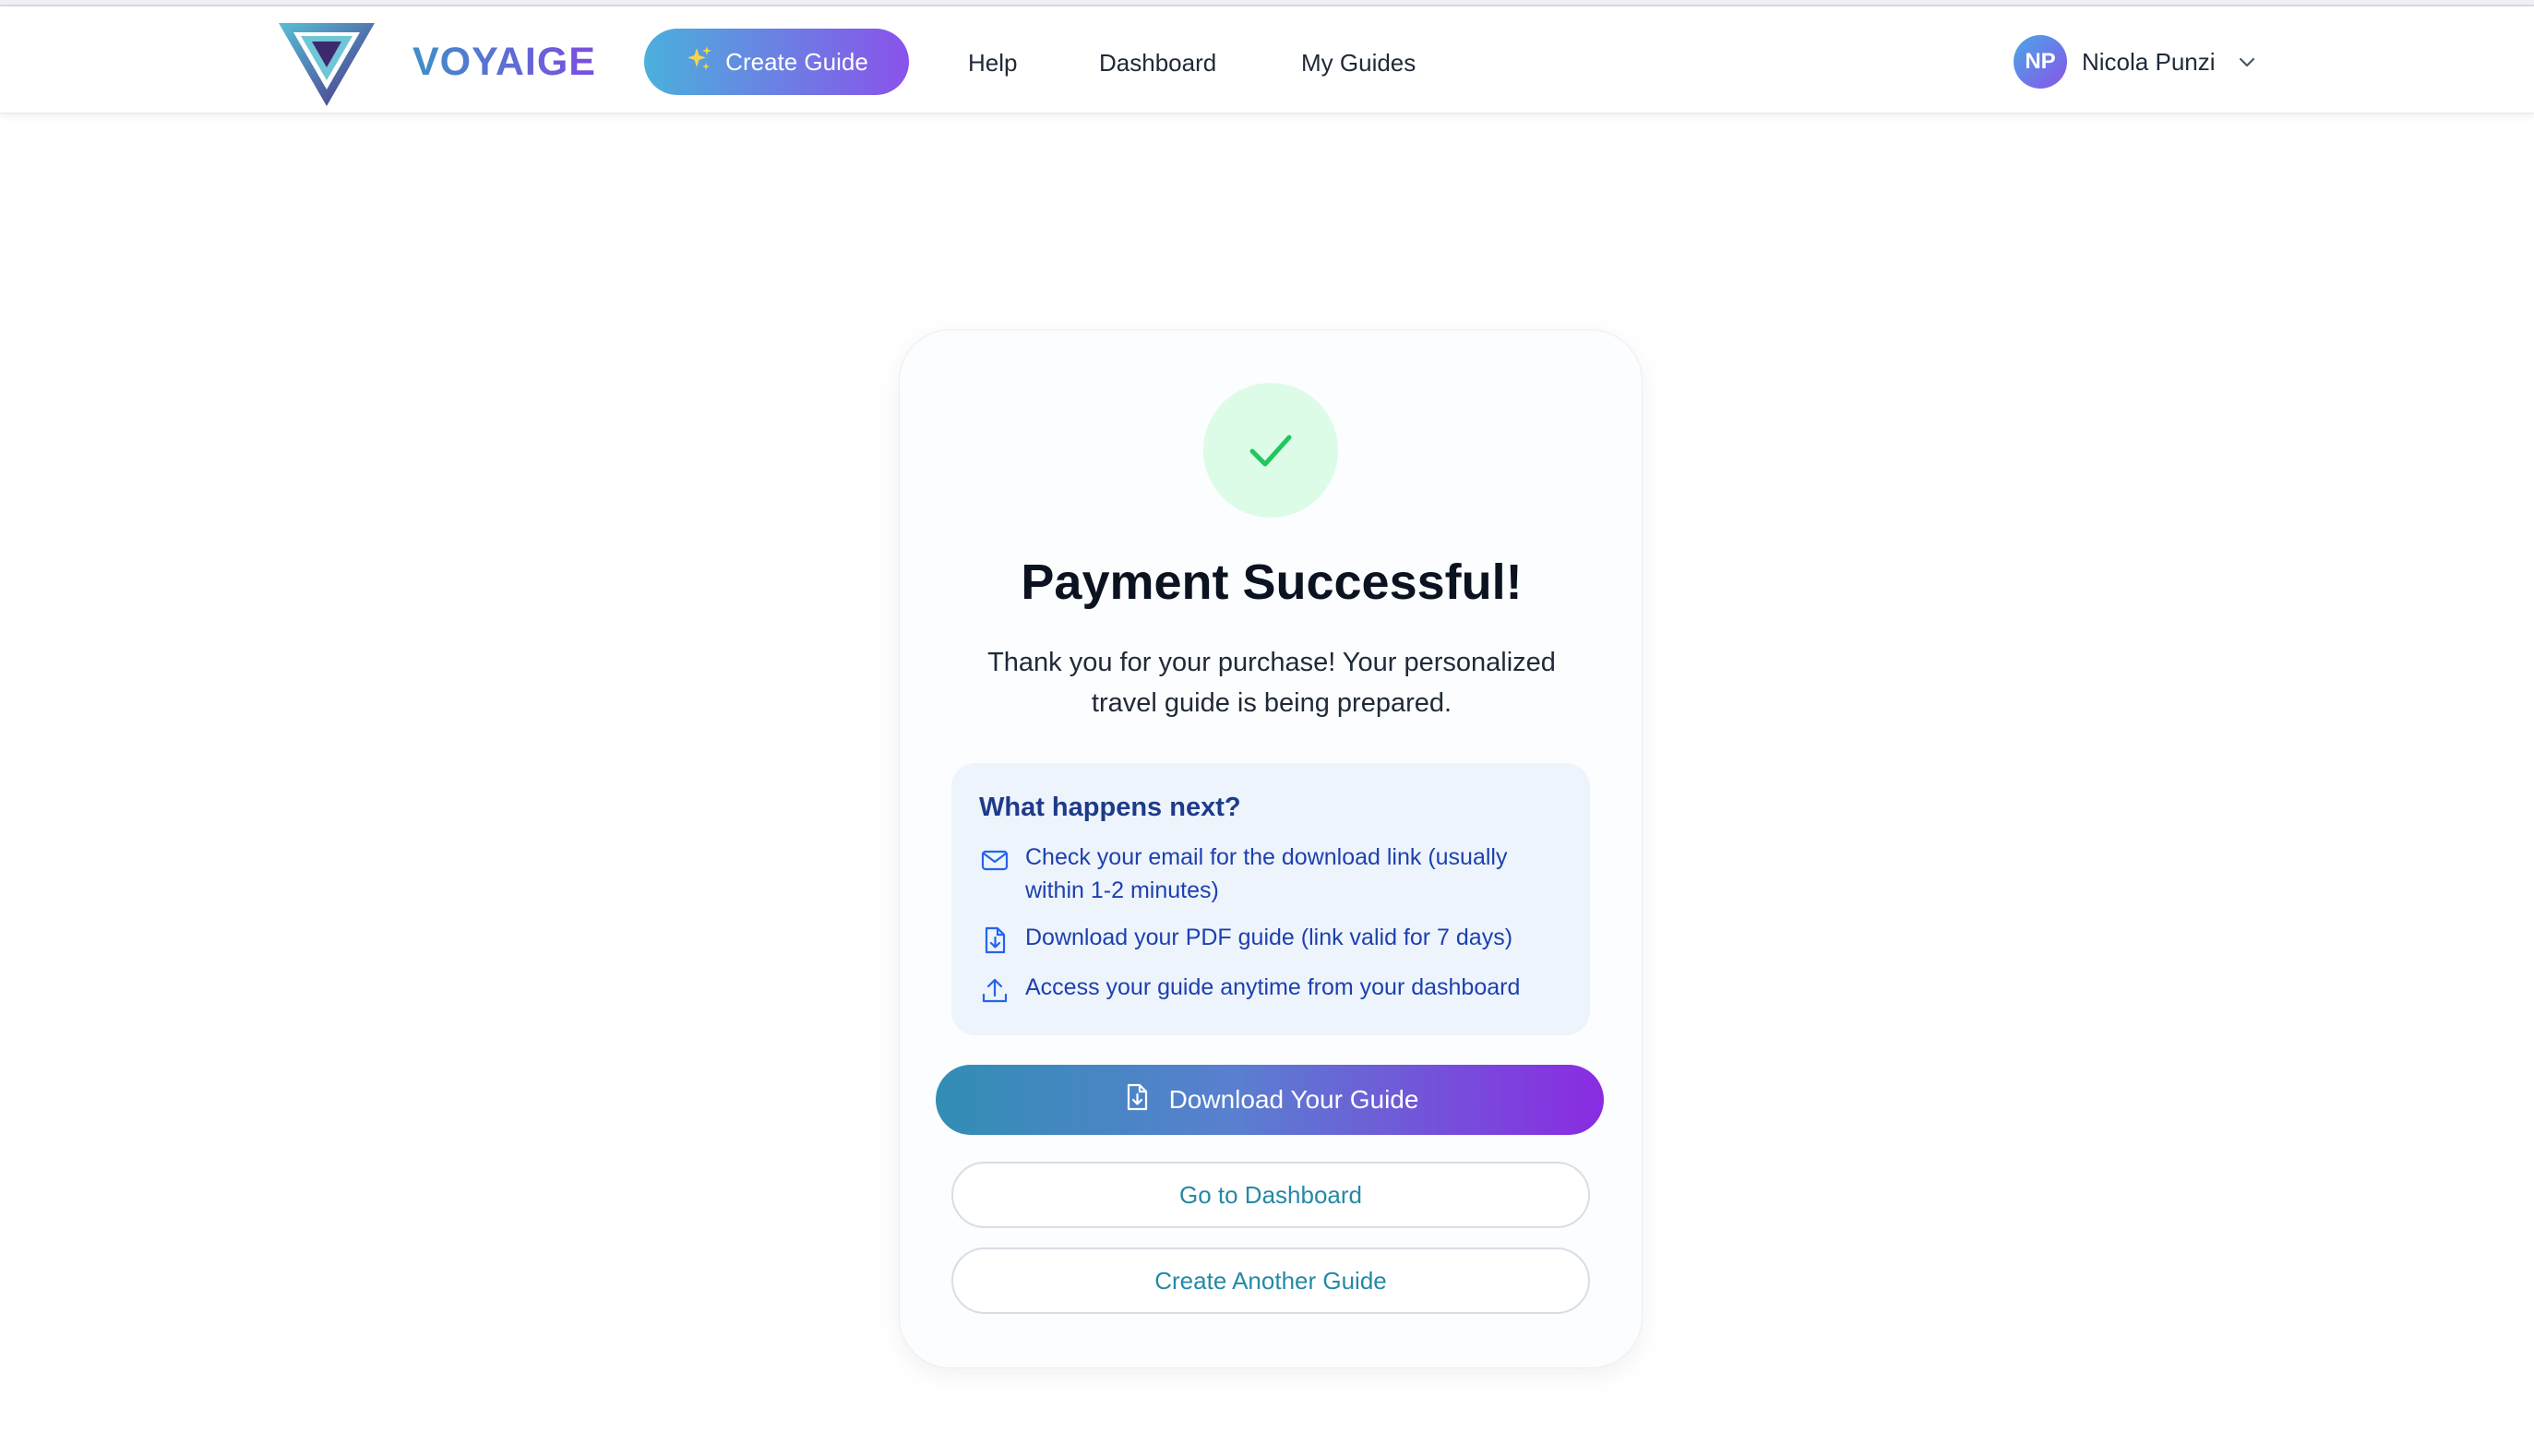 This screenshot has width=2534, height=1456. What do you see at coordinates (1110, 807) in the screenshot?
I see `next-steps-heading: What happens next?` at bounding box center [1110, 807].